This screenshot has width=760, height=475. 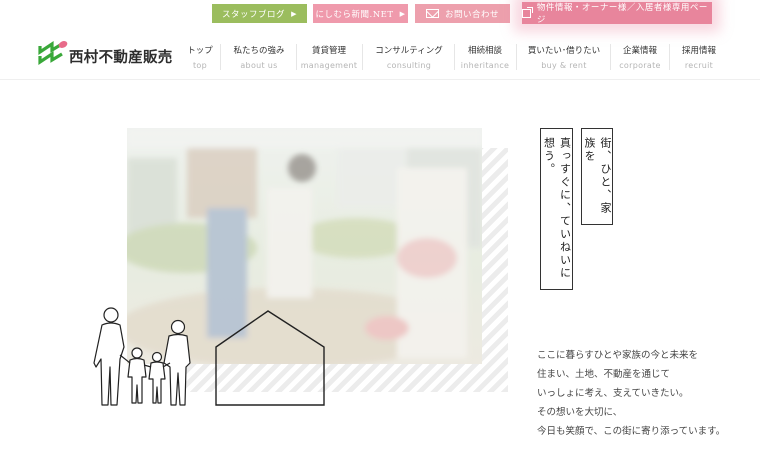 What do you see at coordinates (380, 79) in the screenshot?
I see `header-divider` at bounding box center [380, 79].